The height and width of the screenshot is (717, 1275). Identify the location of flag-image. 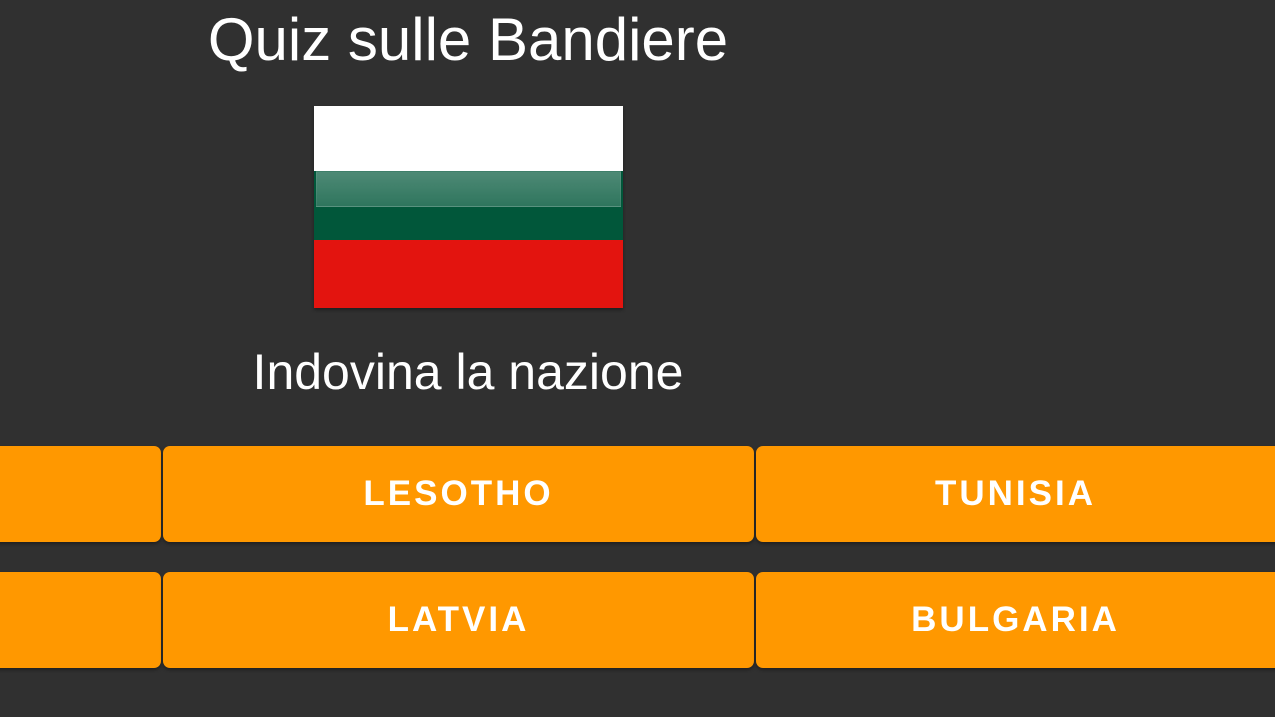
(468, 207).